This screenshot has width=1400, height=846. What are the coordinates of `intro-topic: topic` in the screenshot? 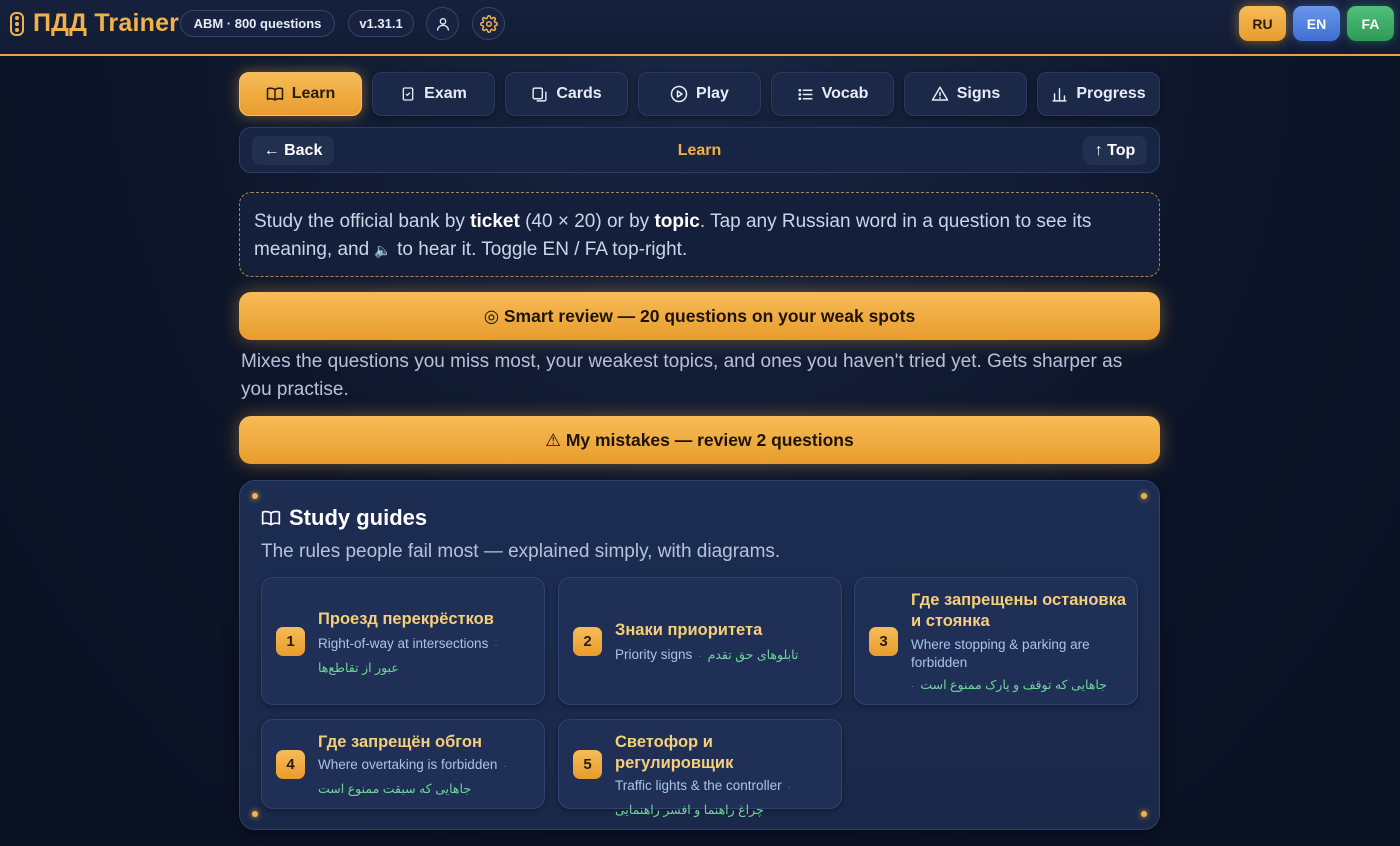 It's located at (677, 221).